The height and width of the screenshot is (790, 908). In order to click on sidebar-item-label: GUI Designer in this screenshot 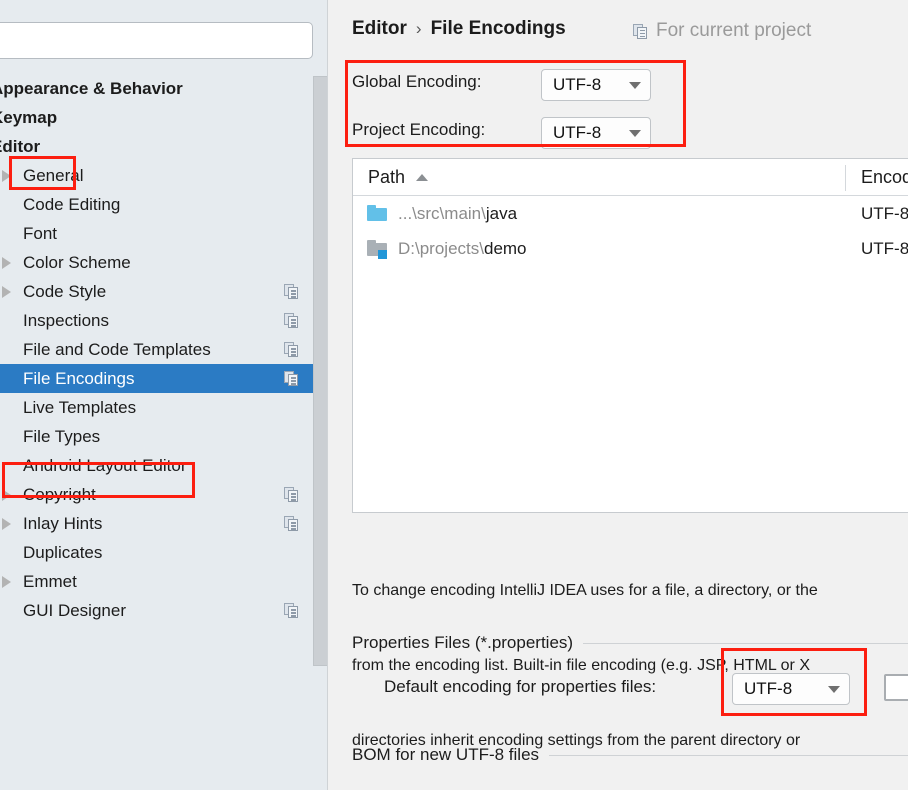, I will do `click(74, 610)`.